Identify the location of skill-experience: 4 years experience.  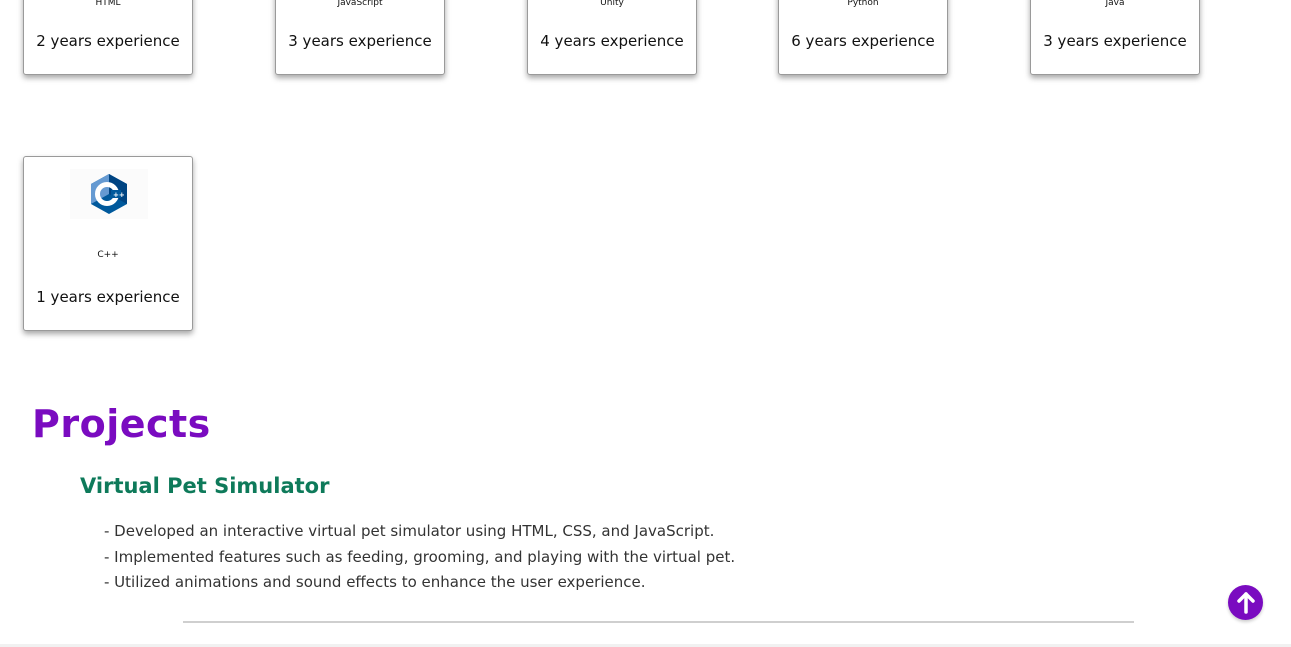
(612, 41).